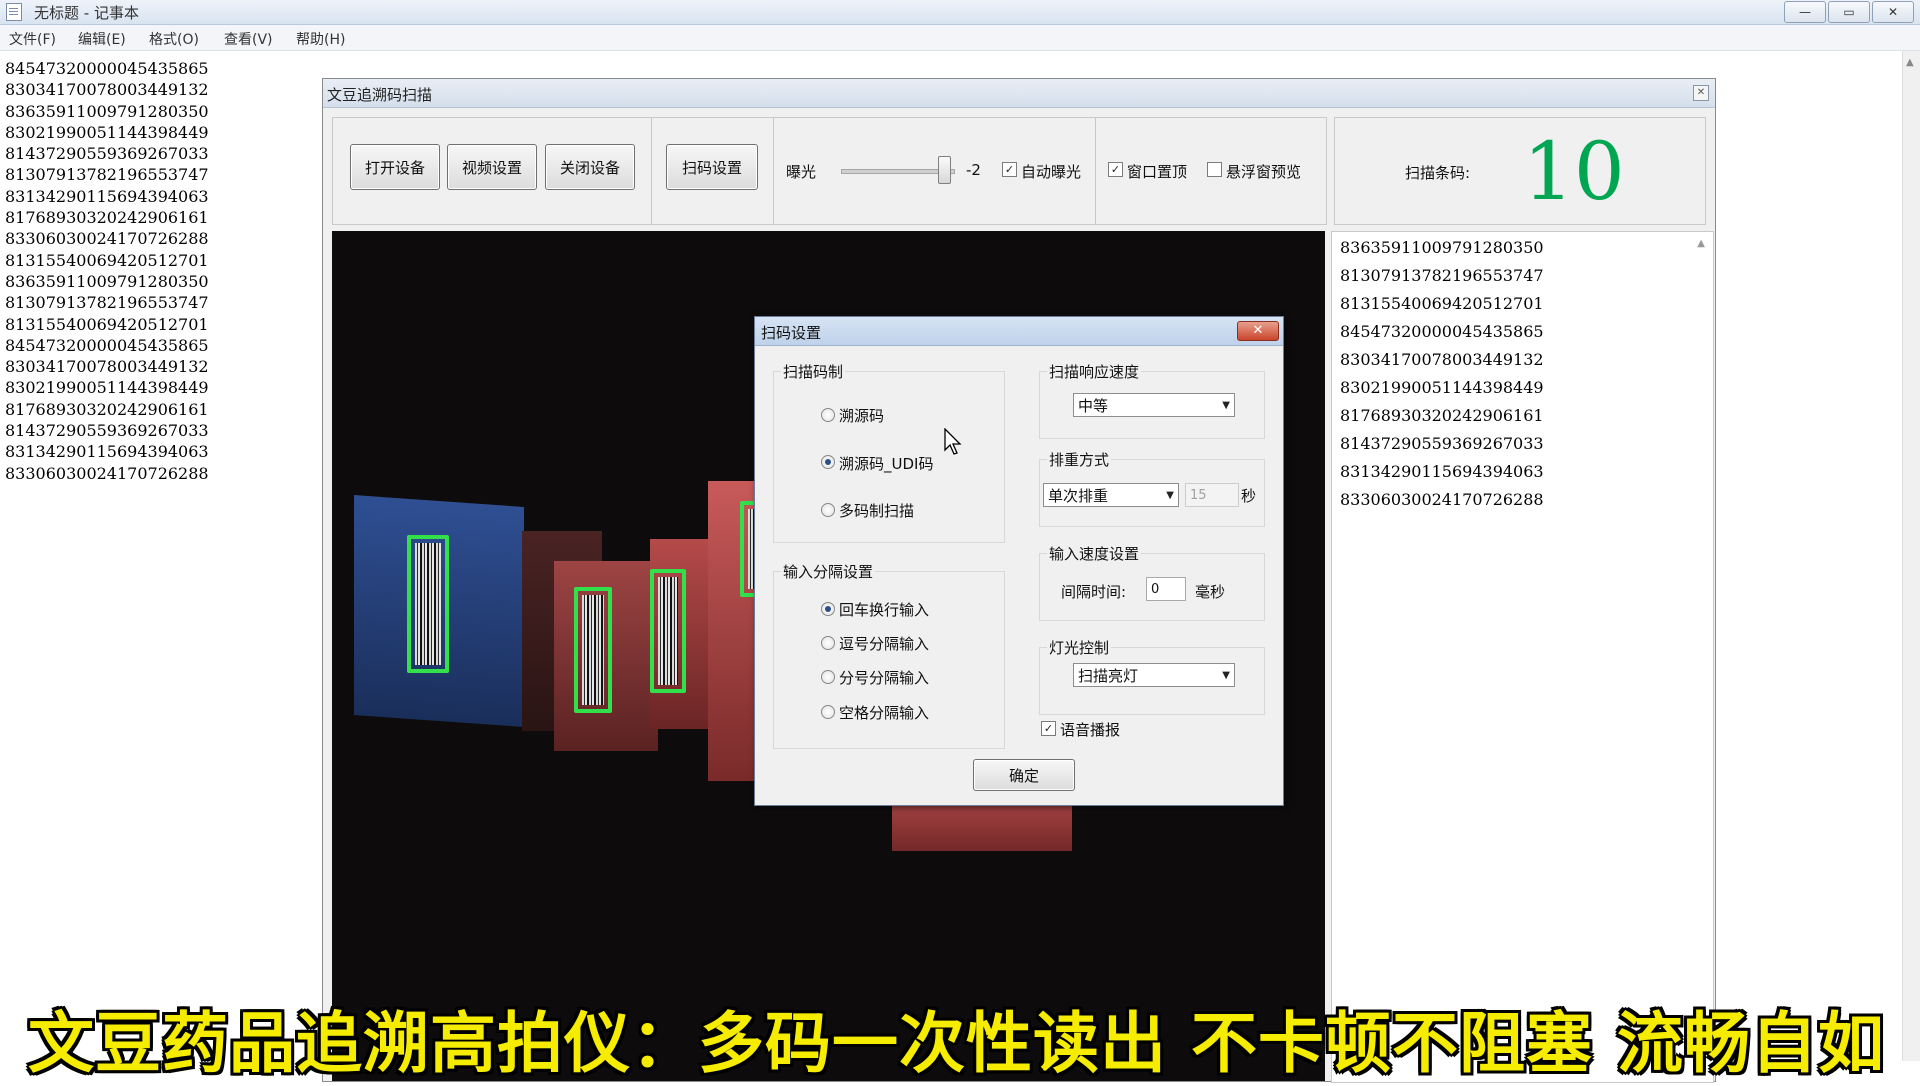  Describe the element at coordinates (960, 12) in the screenshot. I see `notepad-titlebar: 无标题 - 记事本 — ▭ ✕` at that location.